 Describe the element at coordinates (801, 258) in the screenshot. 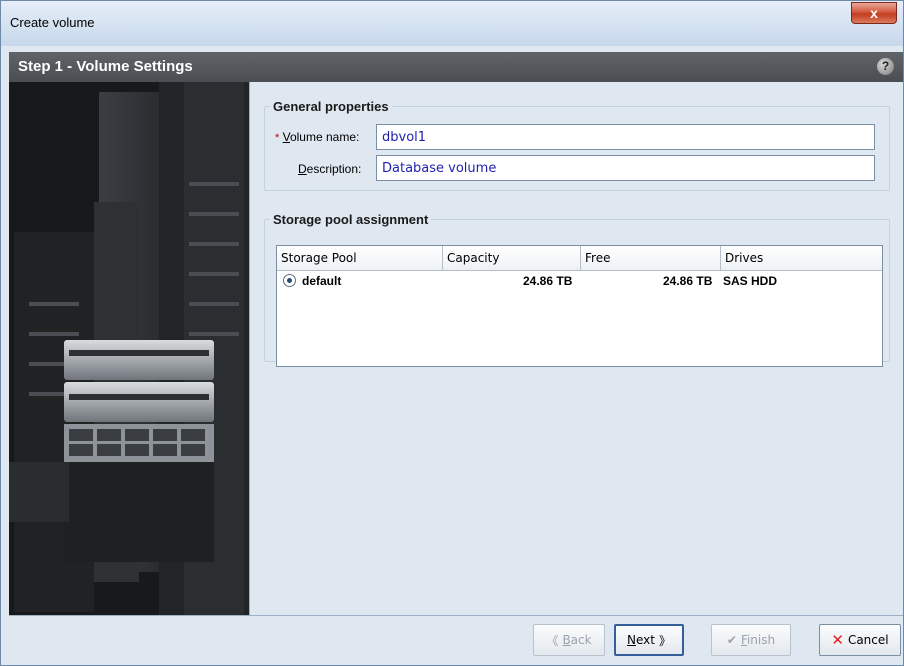

I see `column-header-drives: Drives` at that location.